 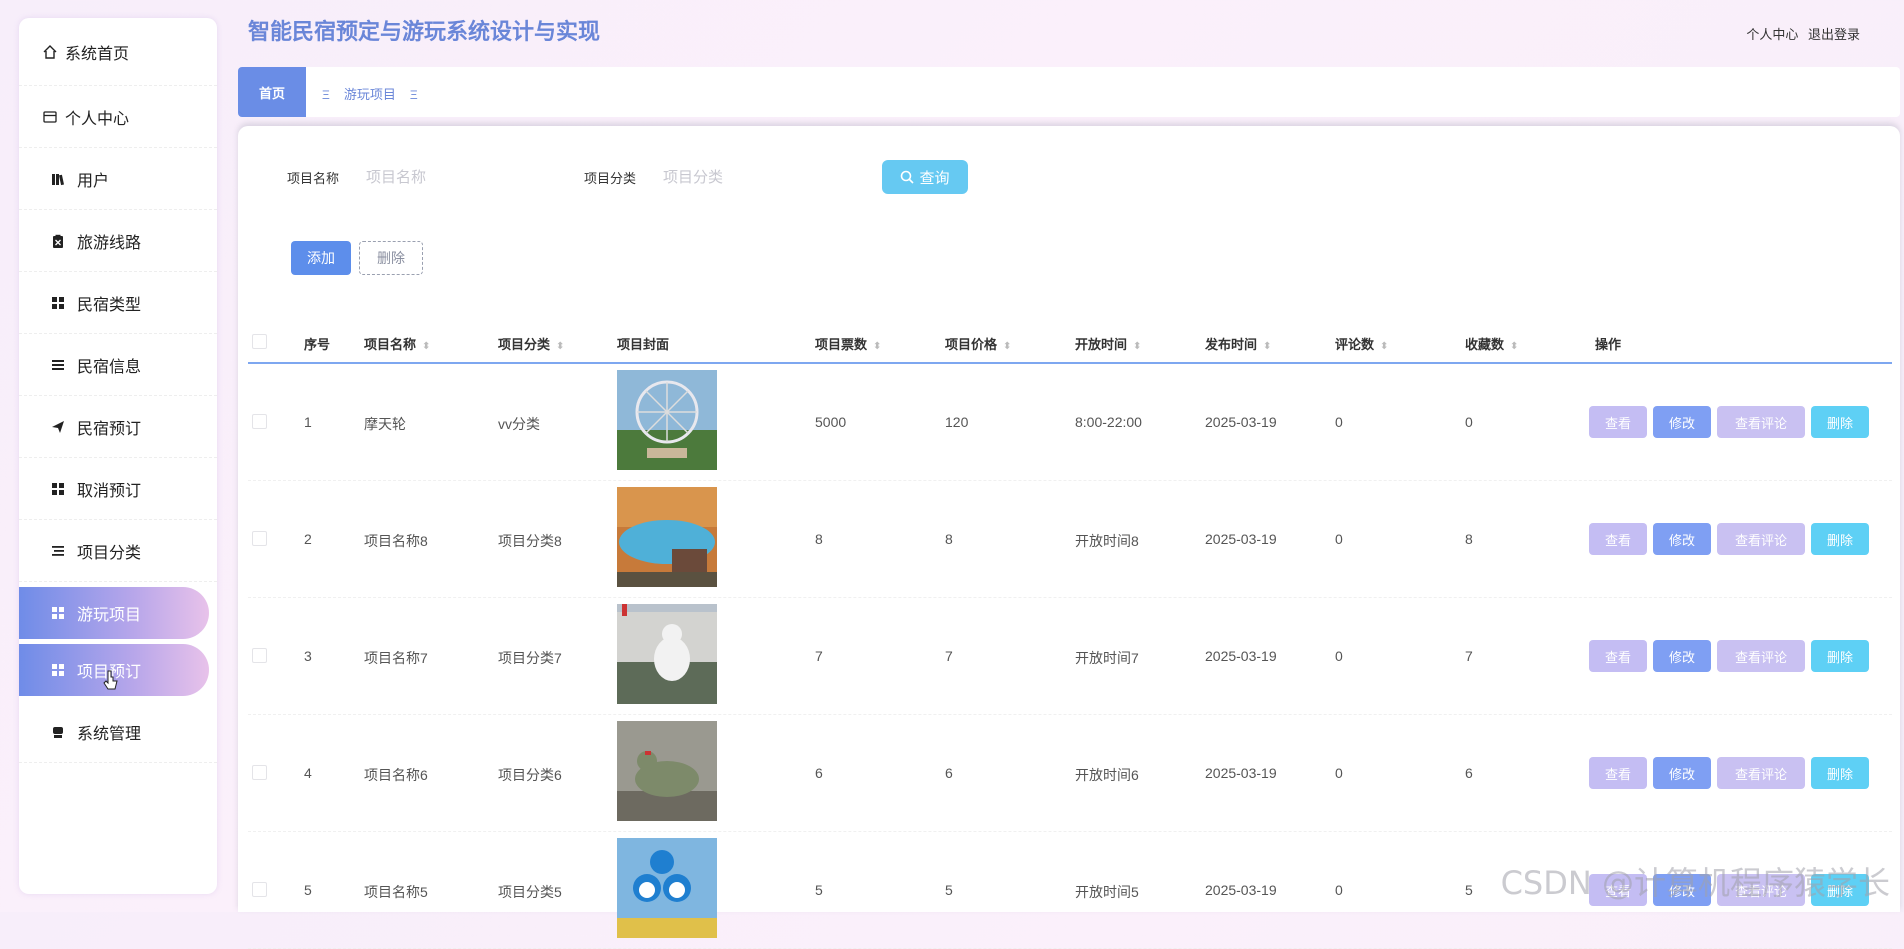 What do you see at coordinates (1107, 541) in the screenshot?
I see `cell-open-time: 开放时间8` at bounding box center [1107, 541].